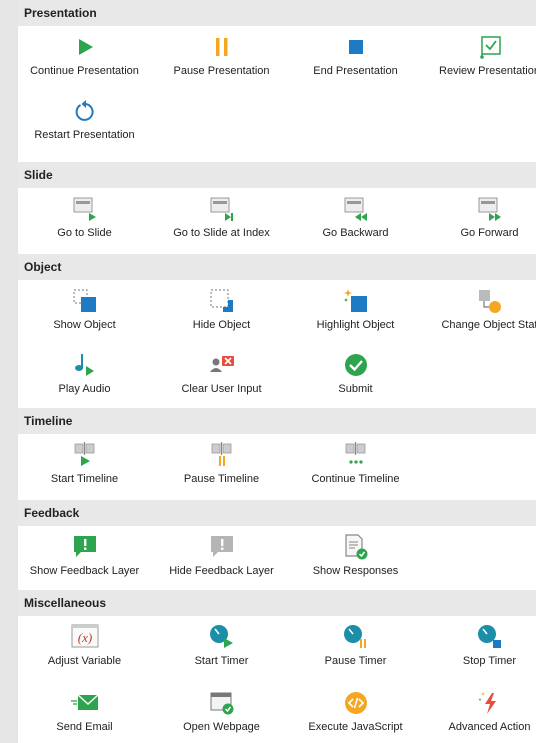  What do you see at coordinates (277, 603) in the screenshot?
I see `section-header-miscellaneous: Miscellaneous` at bounding box center [277, 603].